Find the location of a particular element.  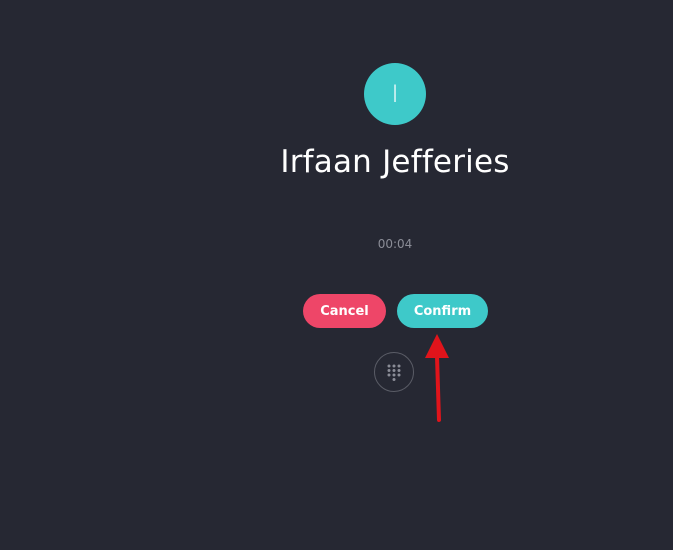

contact-initial: I is located at coordinates (395, 94).